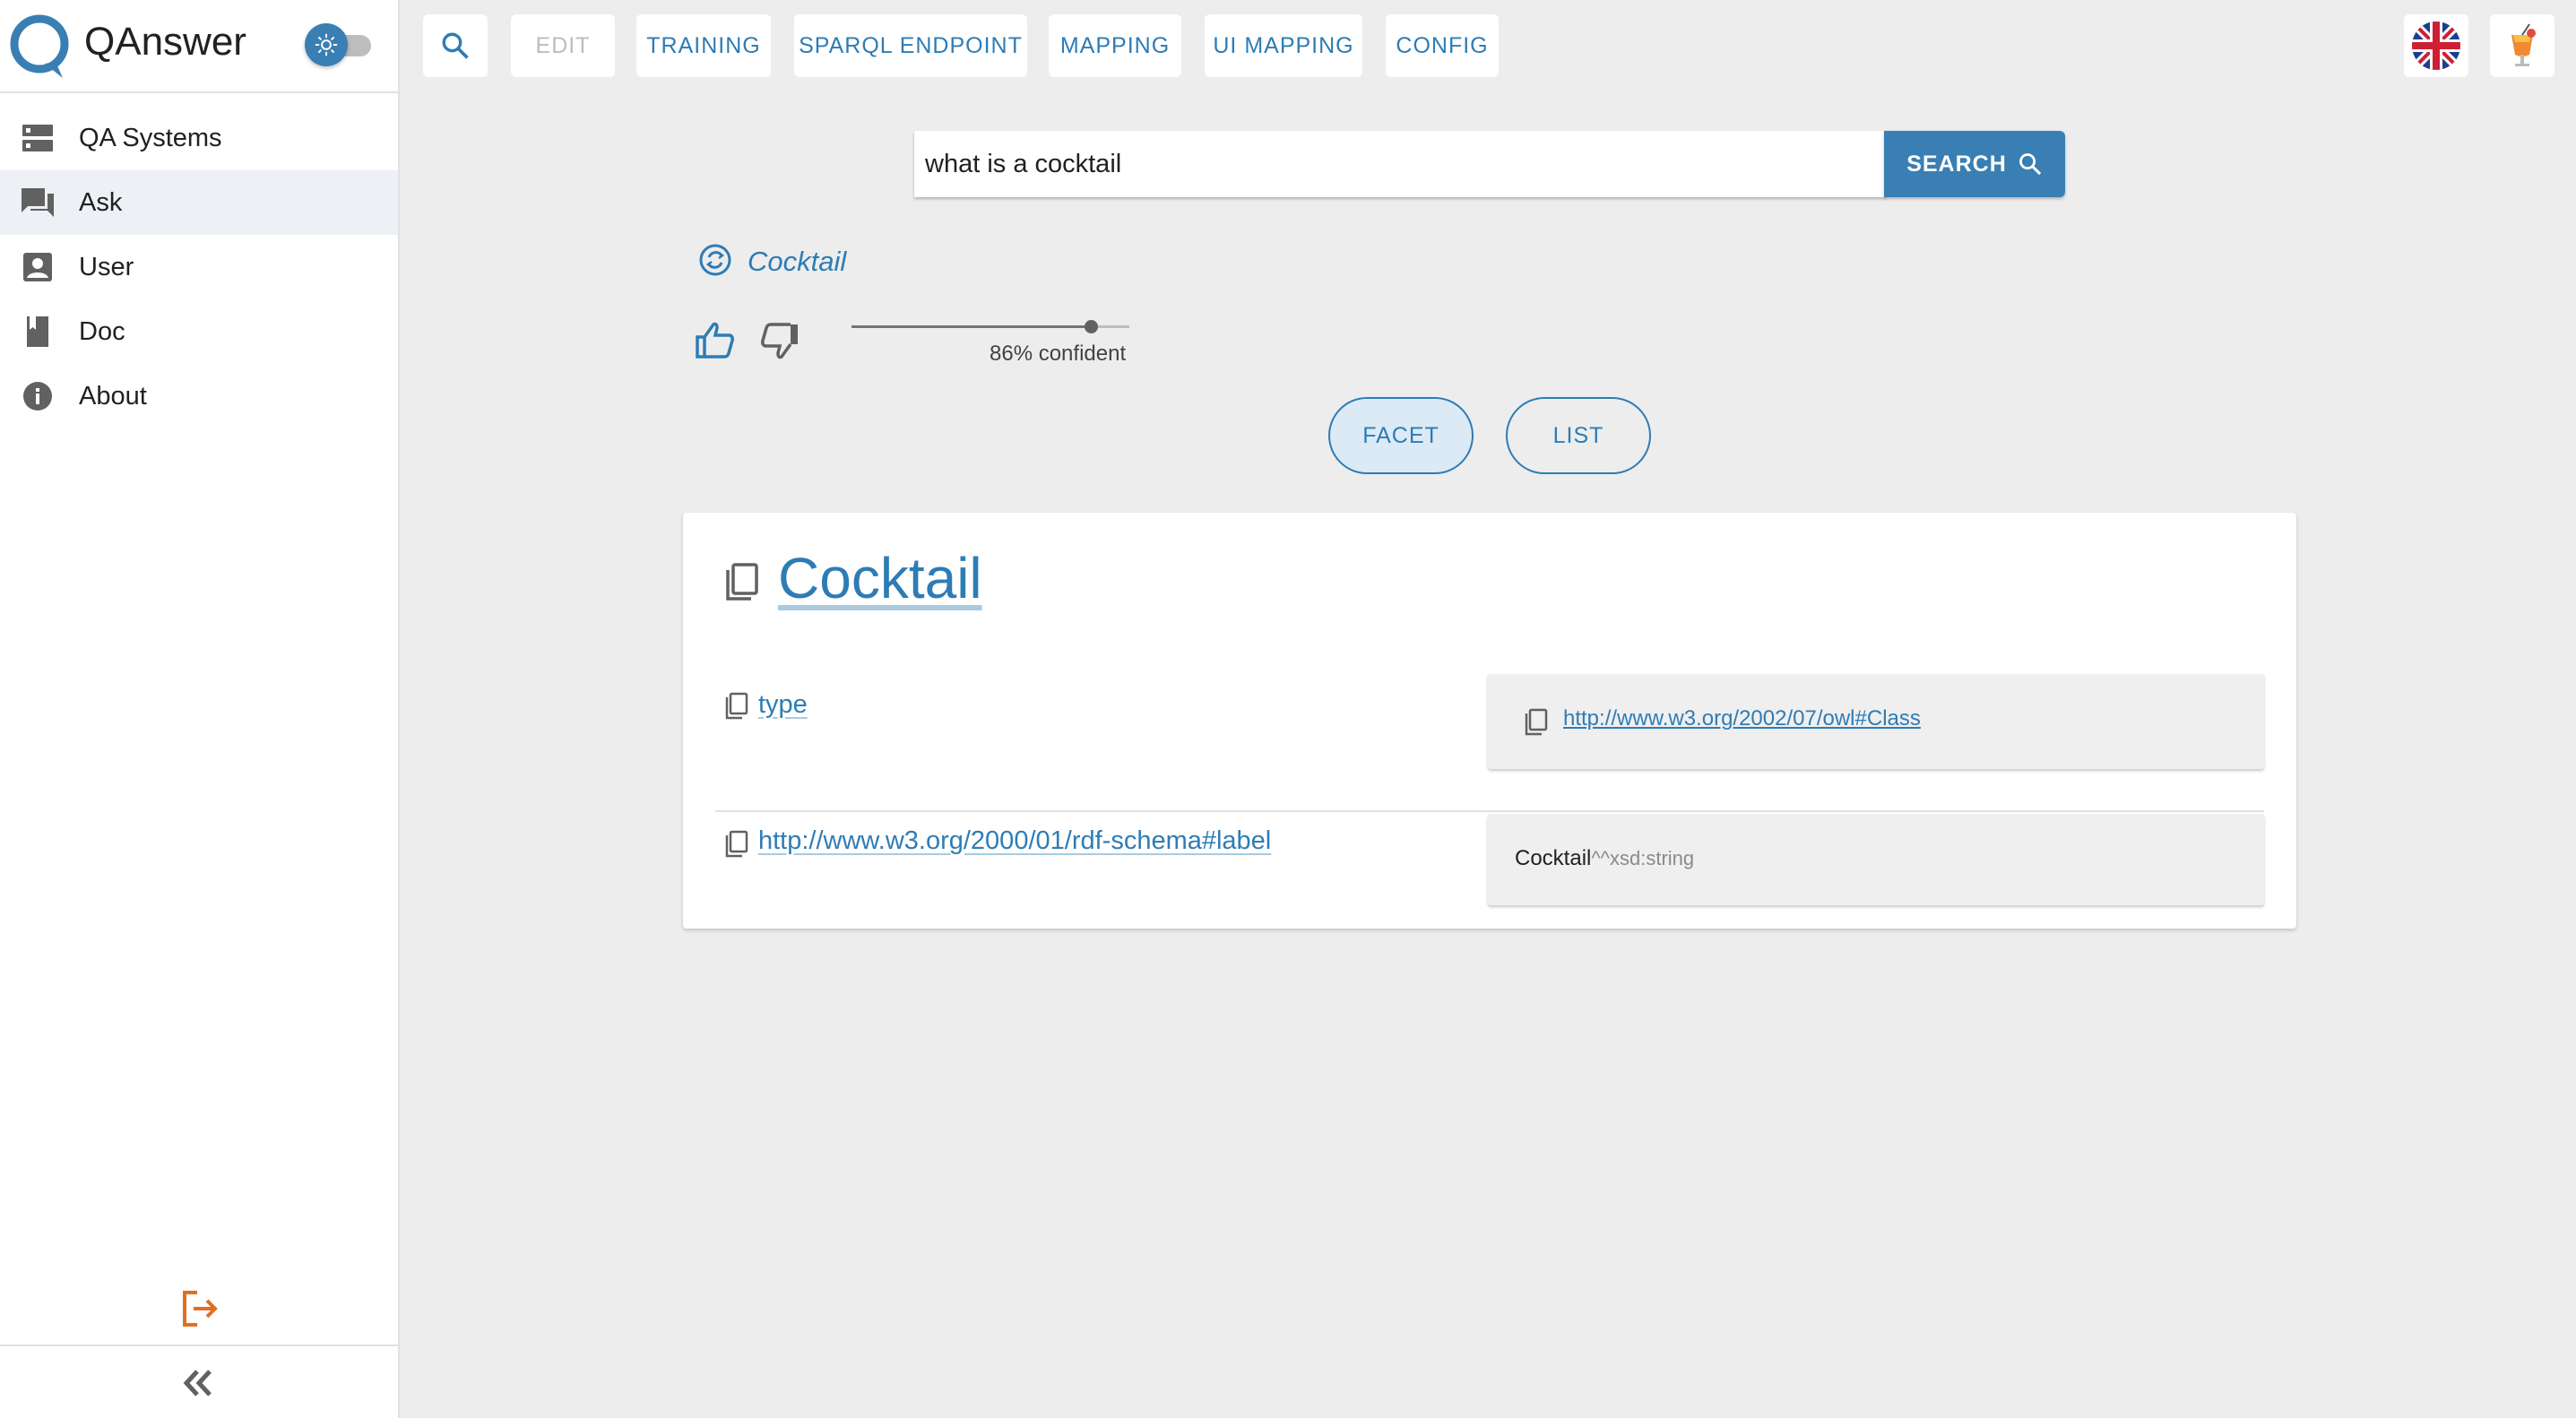 This screenshot has height=1418, width=2576. Describe the element at coordinates (113, 396) in the screenshot. I see `sidebar-item-label: About` at that location.